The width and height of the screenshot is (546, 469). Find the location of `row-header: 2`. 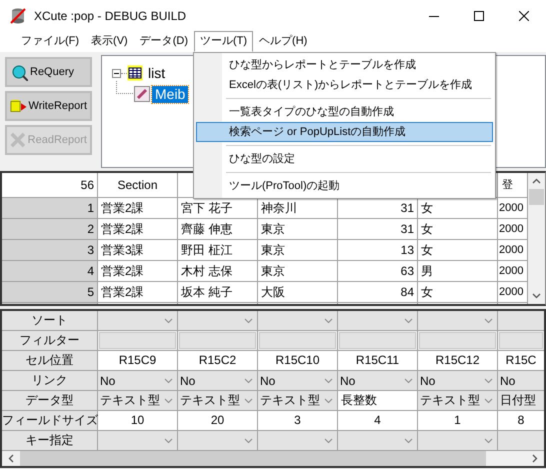

row-header: 2 is located at coordinates (50, 229).